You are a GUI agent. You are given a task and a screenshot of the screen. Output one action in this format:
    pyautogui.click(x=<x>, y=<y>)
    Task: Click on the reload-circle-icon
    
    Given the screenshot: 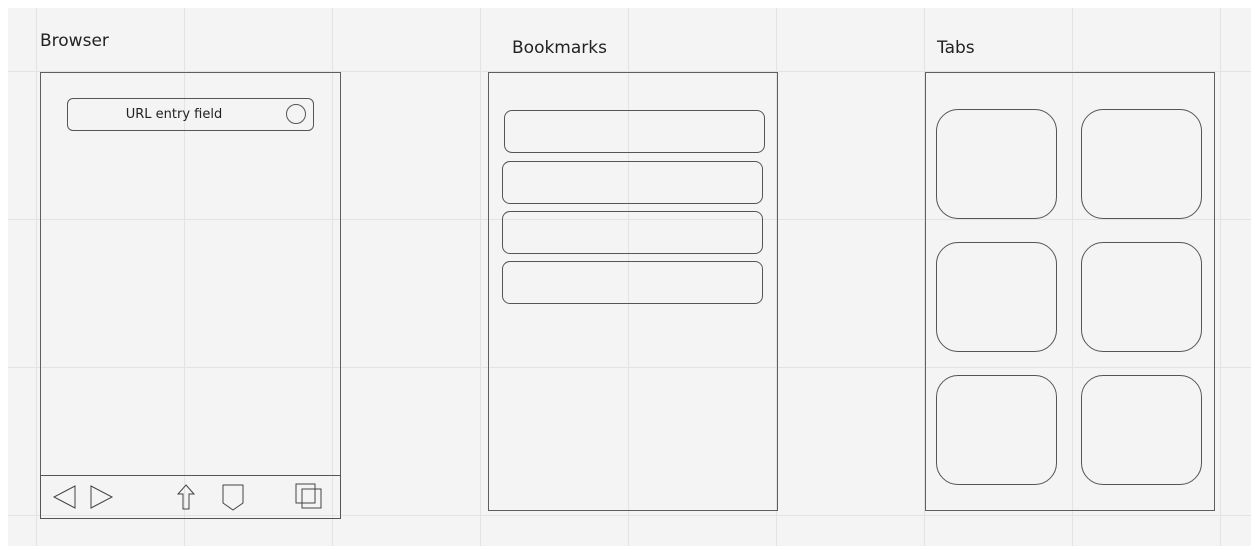 What is the action you would take?
    pyautogui.click(x=296, y=114)
    